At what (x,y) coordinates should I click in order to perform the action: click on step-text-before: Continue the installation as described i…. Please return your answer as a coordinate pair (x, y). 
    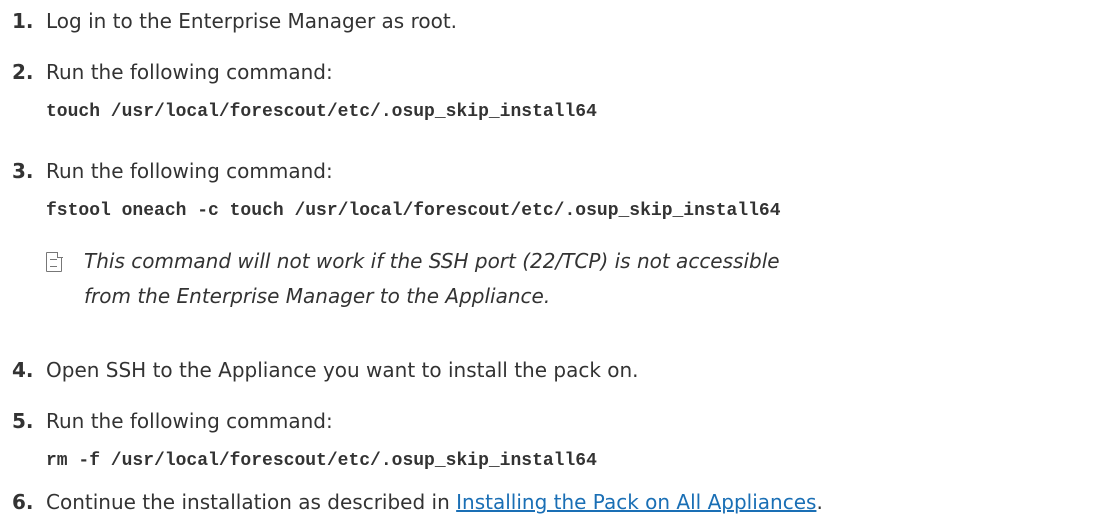
    Looking at the image, I should click on (251, 502).